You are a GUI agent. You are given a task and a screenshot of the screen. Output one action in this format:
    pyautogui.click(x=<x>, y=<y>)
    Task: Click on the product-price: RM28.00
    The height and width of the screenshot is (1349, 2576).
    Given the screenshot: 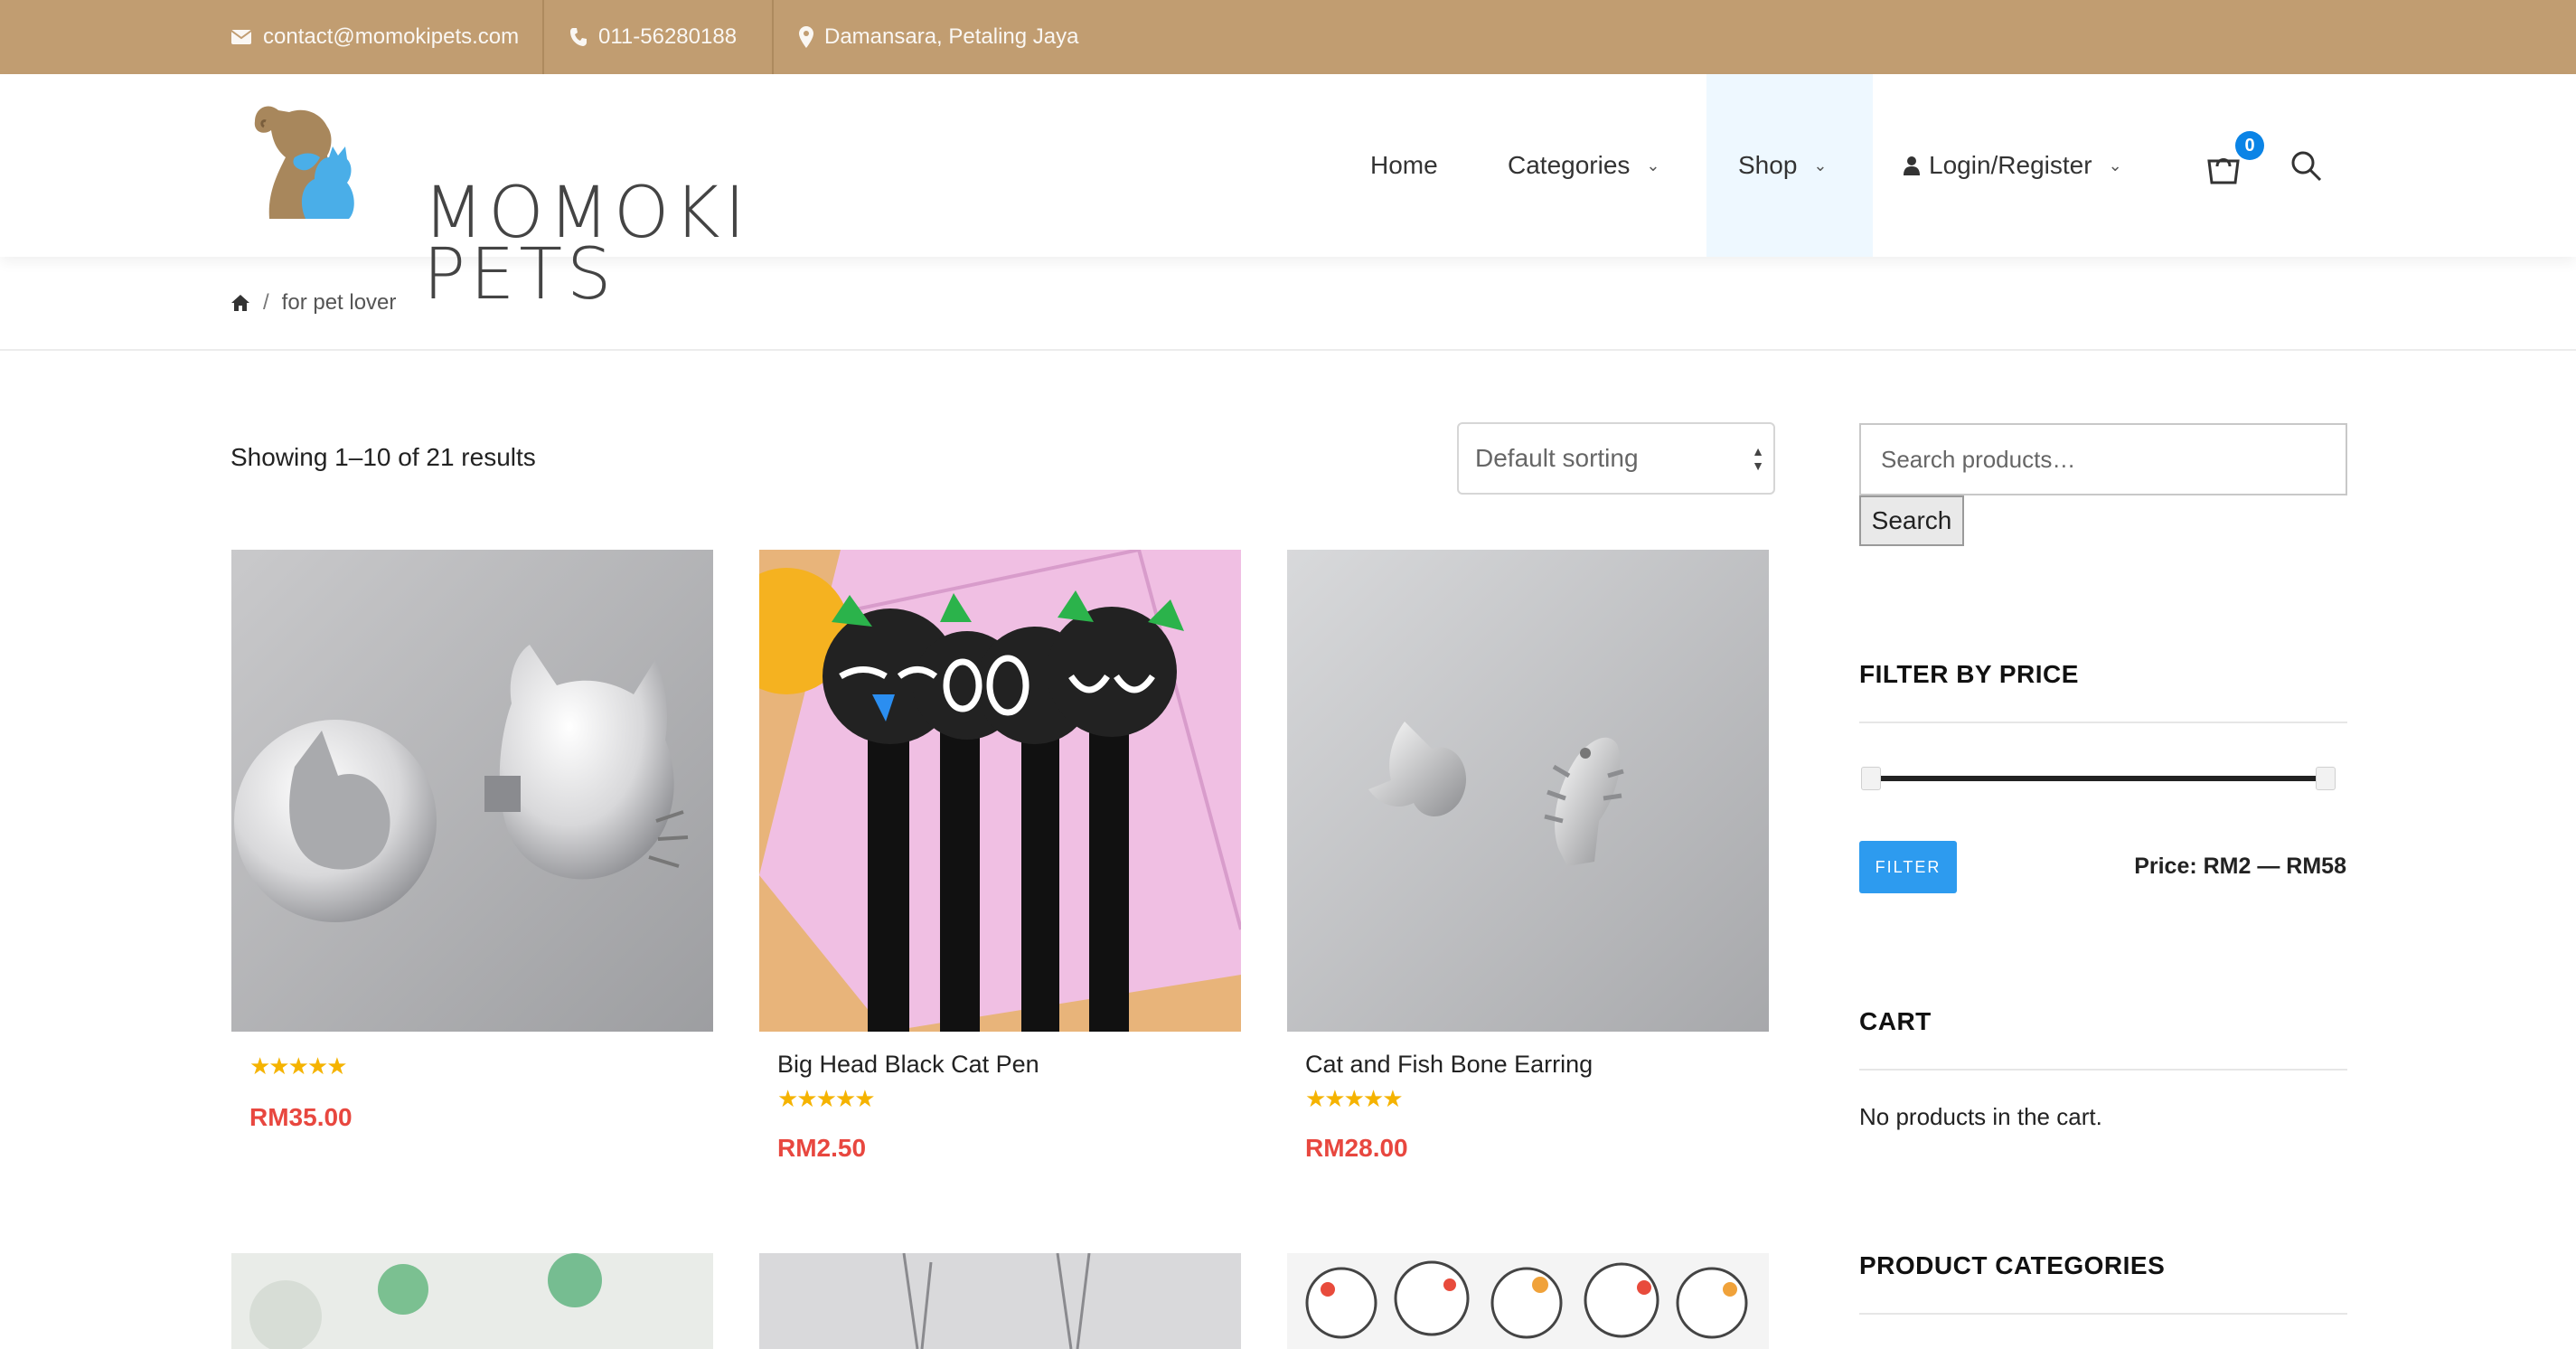 What is the action you would take?
    pyautogui.click(x=1357, y=1148)
    